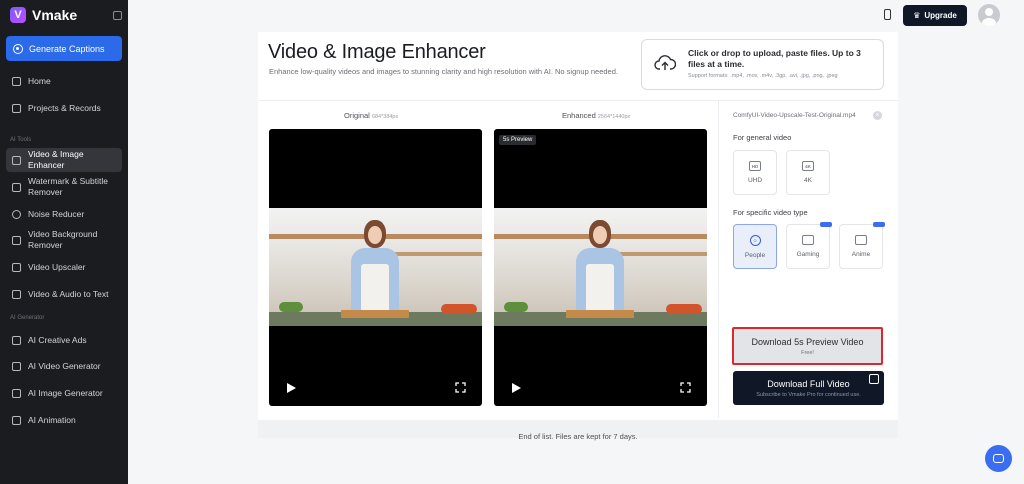 Image resolution: width=1024 pixels, height=484 pixels. What do you see at coordinates (55, 15) in the screenshot?
I see `brand-name: Vmake` at bounding box center [55, 15].